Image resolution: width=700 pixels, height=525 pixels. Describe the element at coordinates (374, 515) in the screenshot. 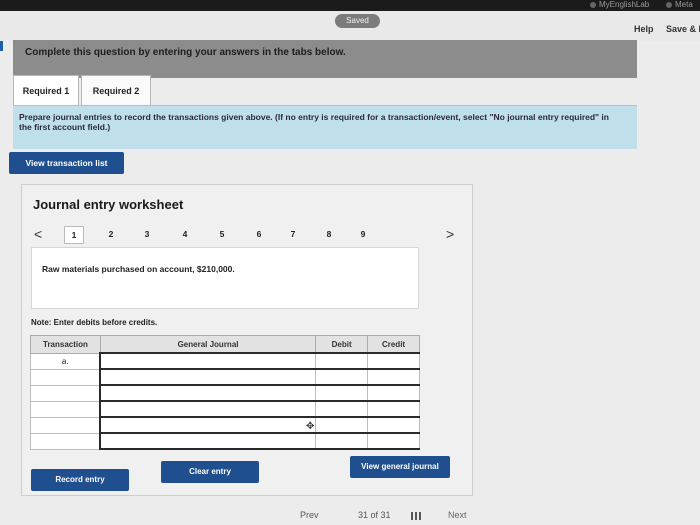

I see `question-counter: 31 of 31` at that location.